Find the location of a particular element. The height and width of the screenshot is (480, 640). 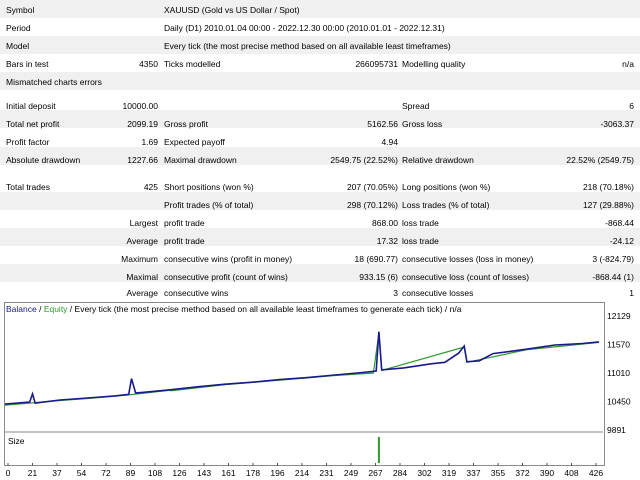

x-tick-label: 0 is located at coordinates (8, 473).